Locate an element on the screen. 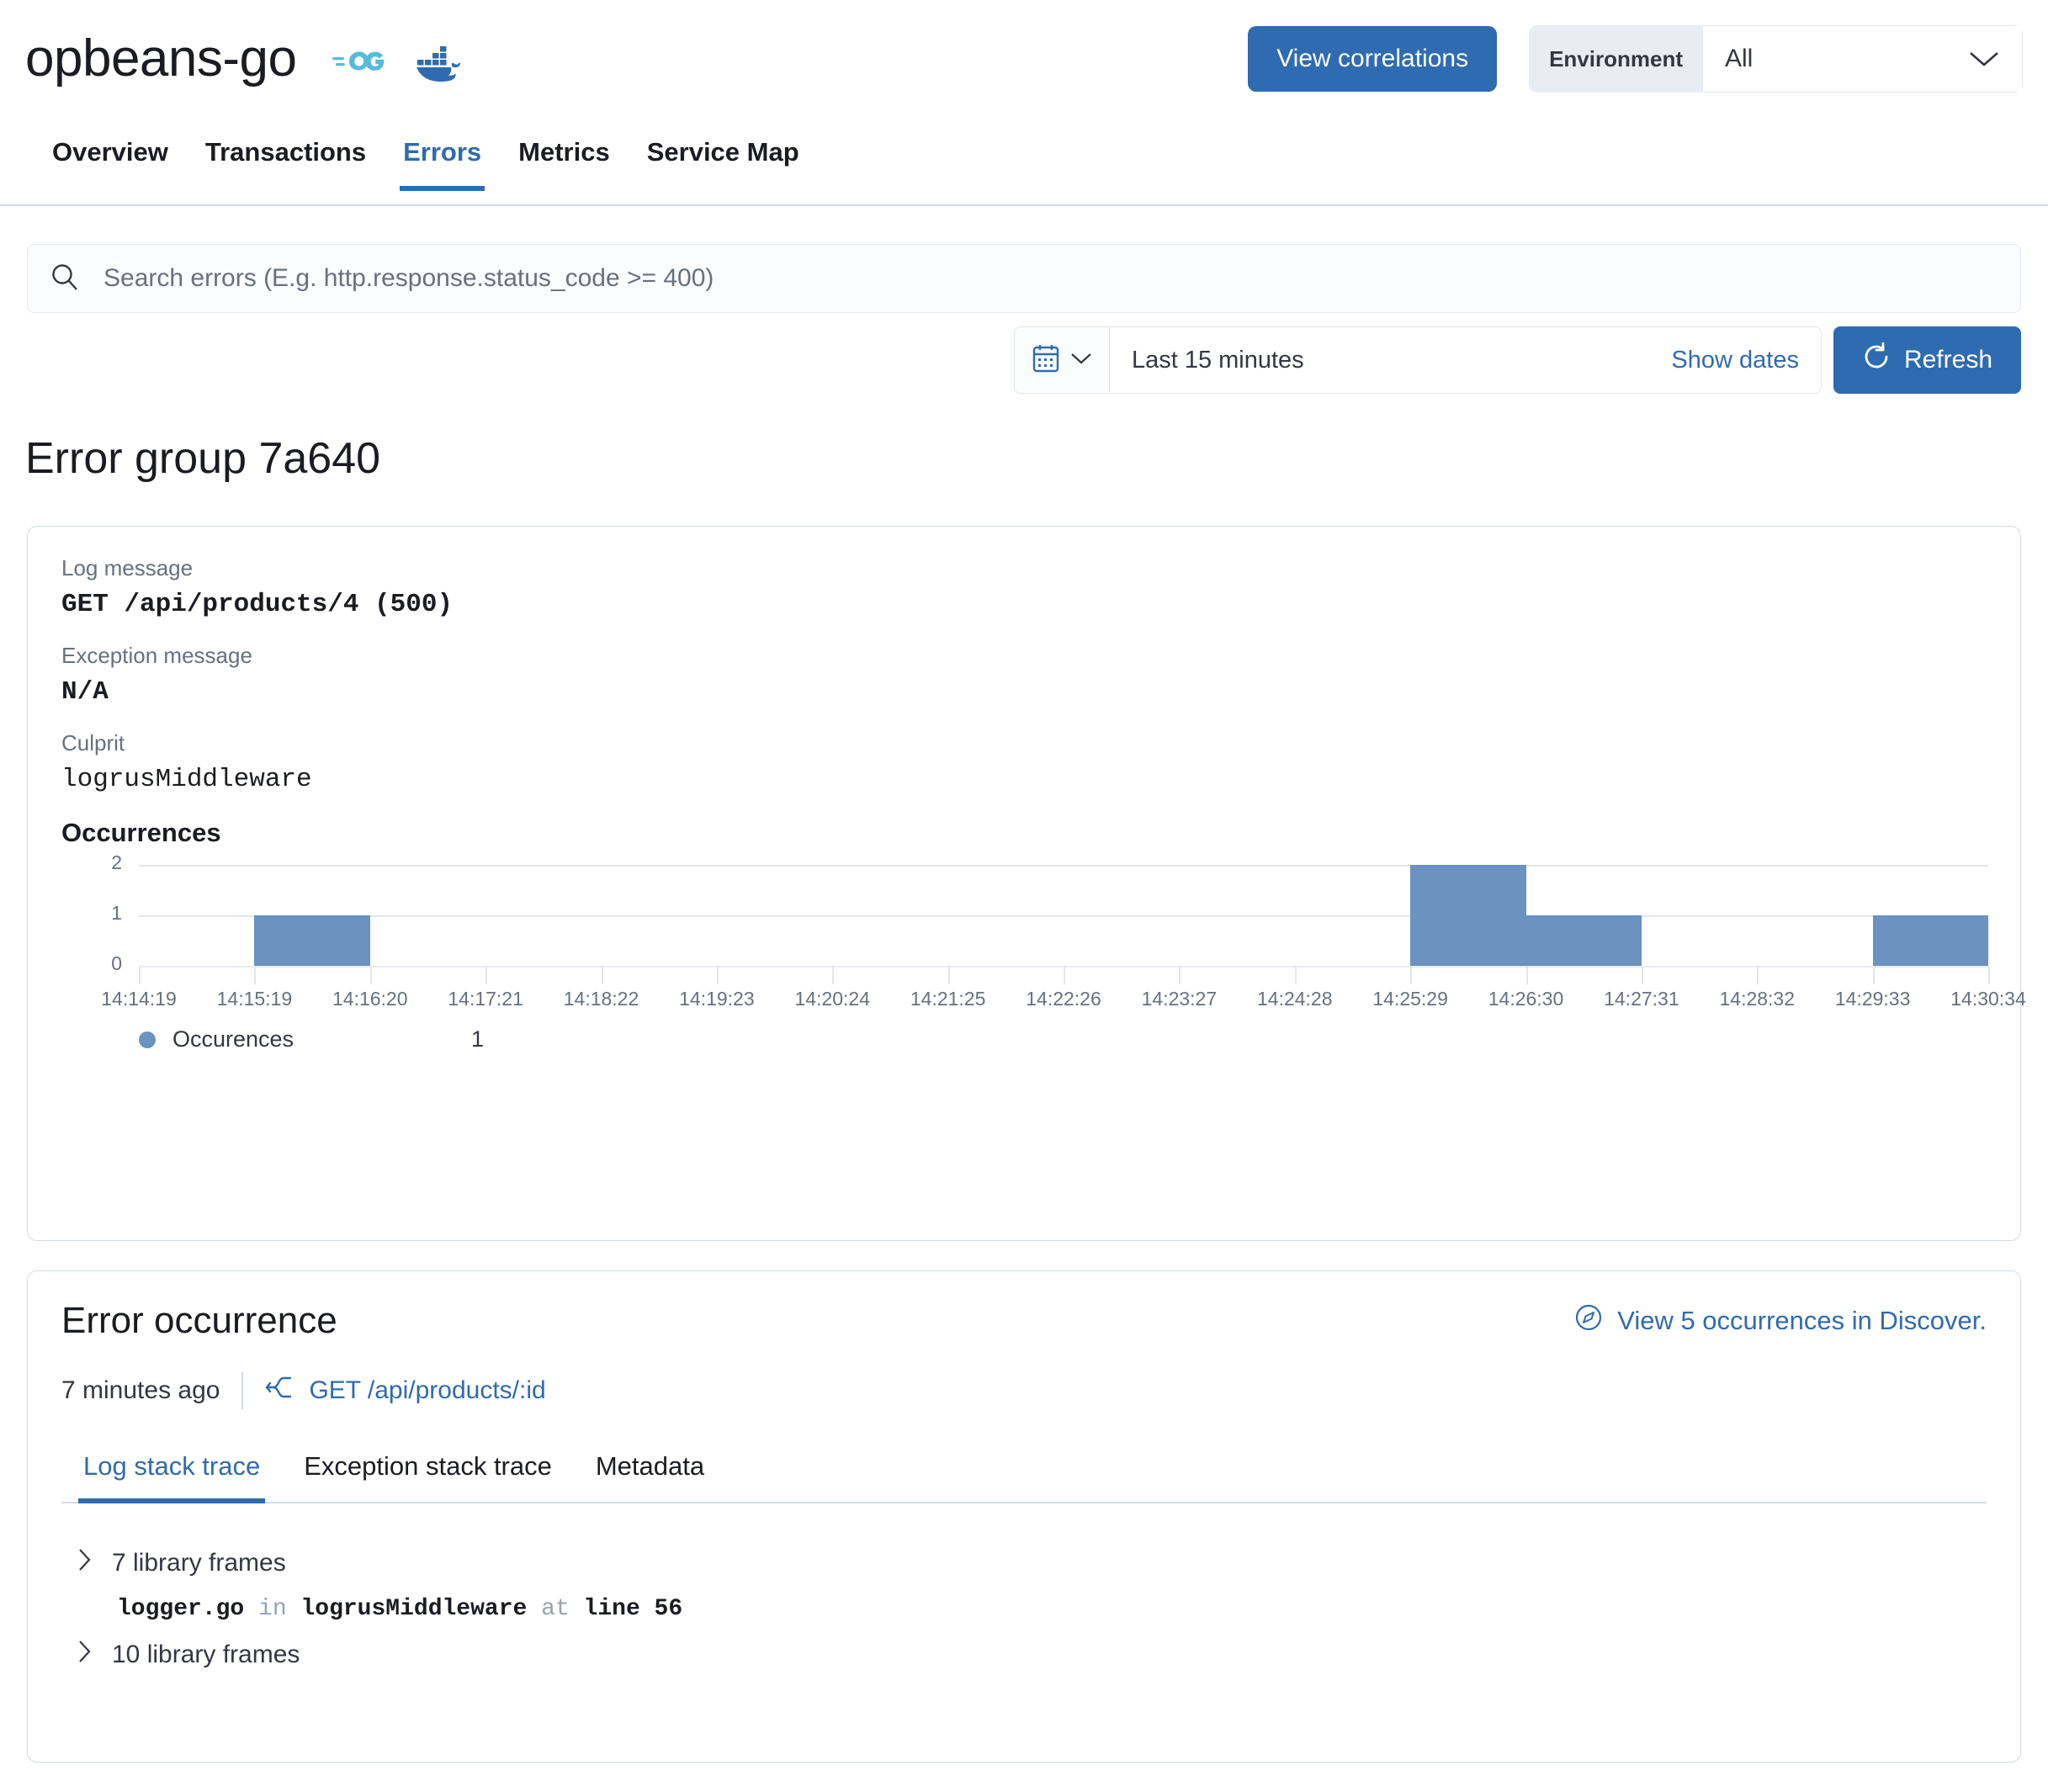 The height and width of the screenshot is (1792, 2048). culprit-value: logrusMiddleware is located at coordinates (186, 779).